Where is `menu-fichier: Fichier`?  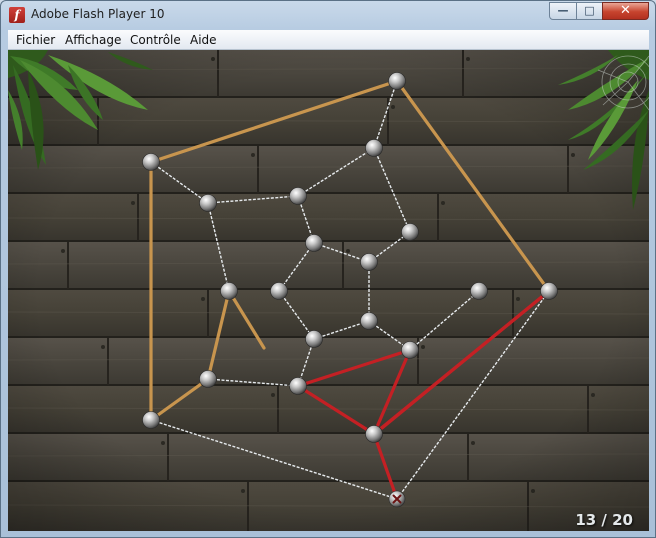
menu-fichier: Fichier is located at coordinates (35, 40).